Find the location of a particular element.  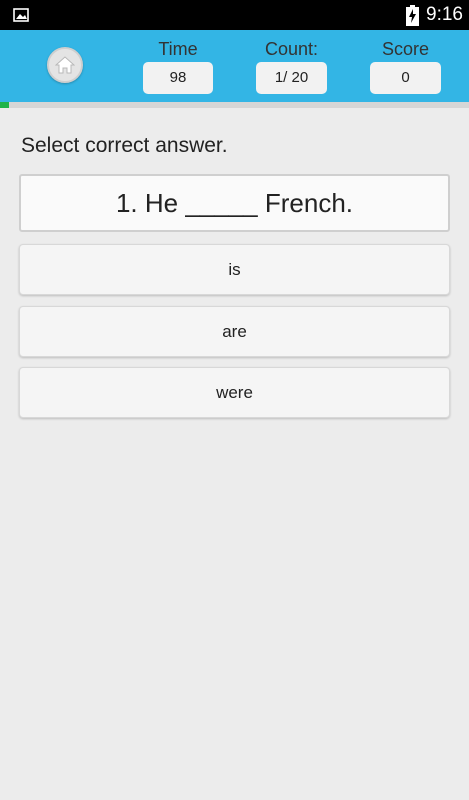

time-stat: Time 98 is located at coordinates (178, 66).